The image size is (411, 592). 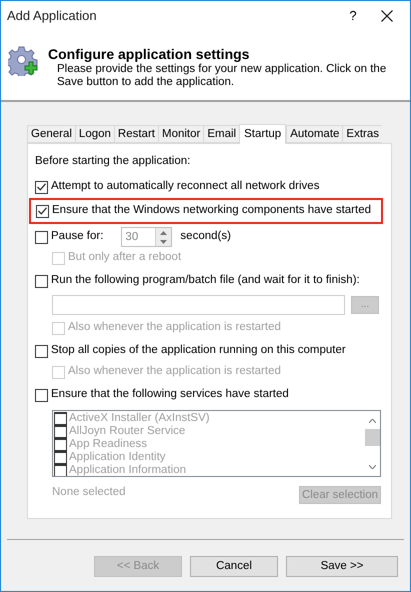 I want to click on checkbox-label: Ensure that the following services have started, so click(x=170, y=394).